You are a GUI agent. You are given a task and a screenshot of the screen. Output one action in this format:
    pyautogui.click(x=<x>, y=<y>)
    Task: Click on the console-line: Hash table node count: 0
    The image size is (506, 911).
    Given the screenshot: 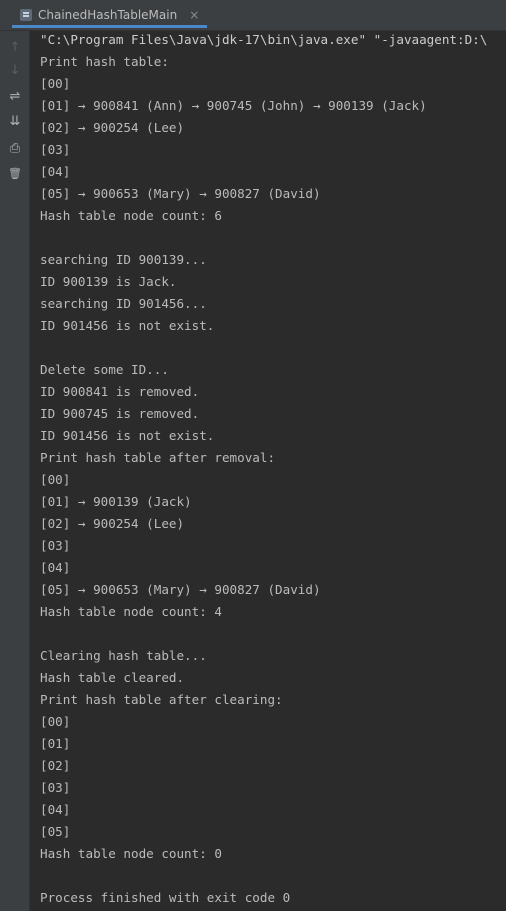 What is the action you would take?
    pyautogui.click(x=131, y=853)
    